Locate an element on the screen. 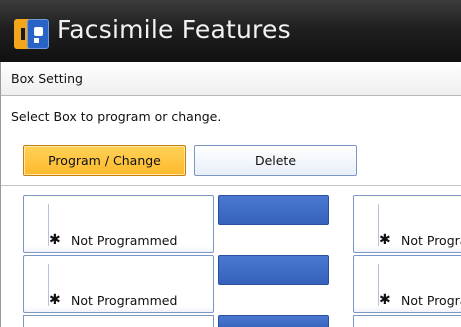 The height and width of the screenshot is (327, 461). box-tile-4: ✱ Not Programmed is located at coordinates (407, 284).